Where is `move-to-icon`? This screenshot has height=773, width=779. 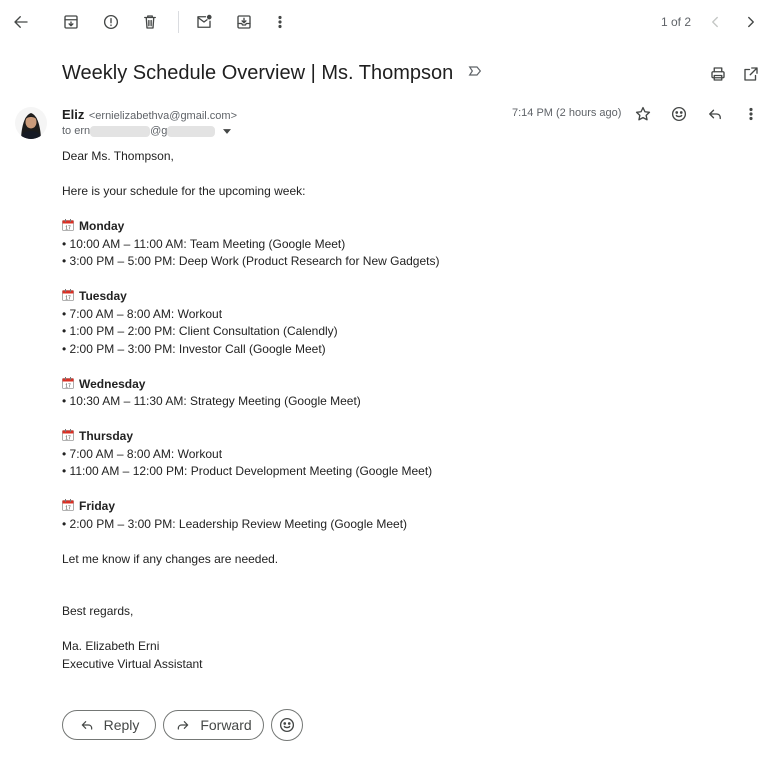
move-to-icon is located at coordinates (244, 22).